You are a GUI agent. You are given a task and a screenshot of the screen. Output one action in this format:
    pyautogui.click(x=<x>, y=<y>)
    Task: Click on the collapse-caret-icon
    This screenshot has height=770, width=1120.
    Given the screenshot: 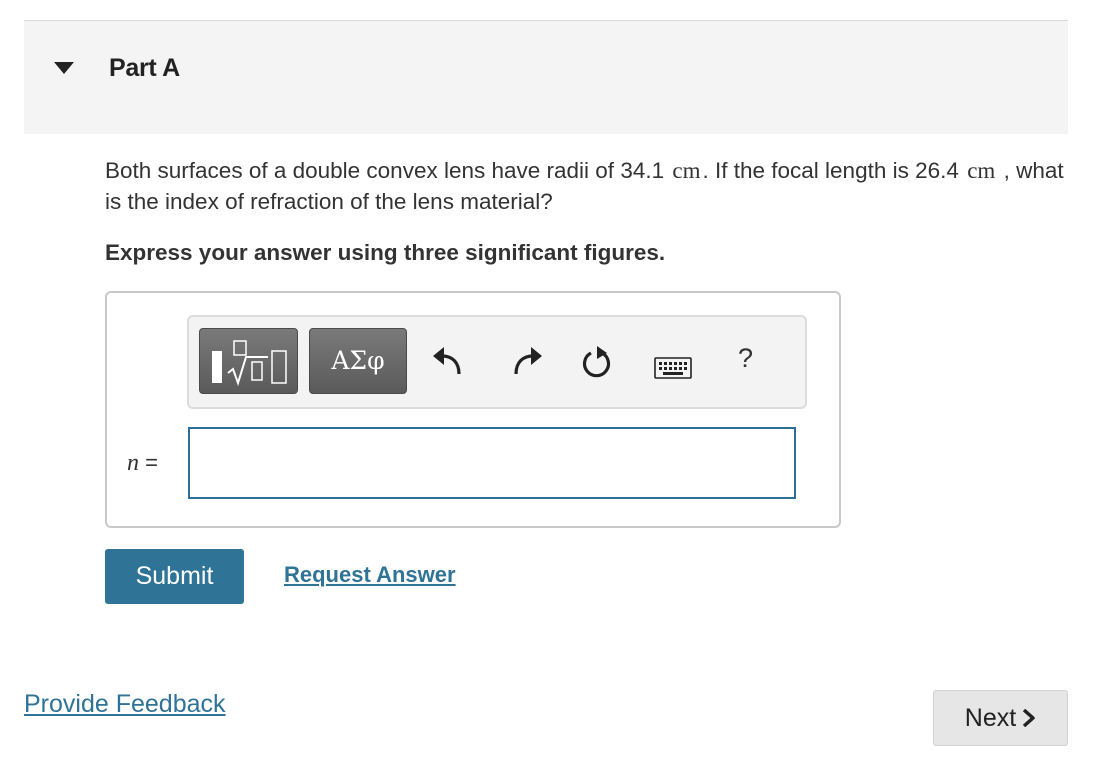 What is the action you would take?
    pyautogui.click(x=64, y=68)
    